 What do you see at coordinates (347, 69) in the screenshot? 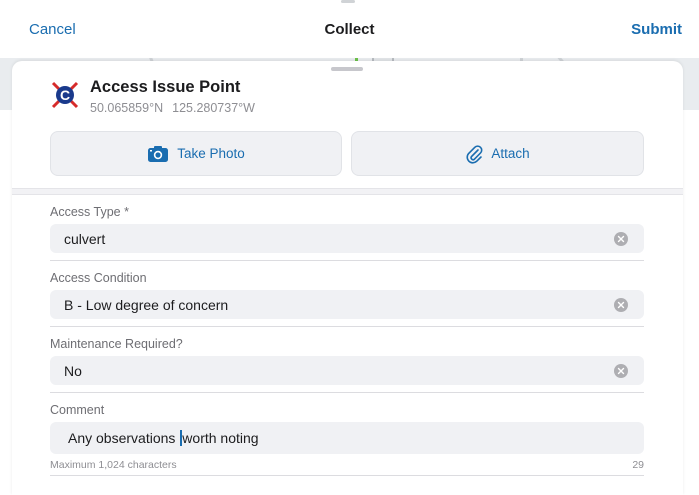
I see `sheet-drag-handle` at bounding box center [347, 69].